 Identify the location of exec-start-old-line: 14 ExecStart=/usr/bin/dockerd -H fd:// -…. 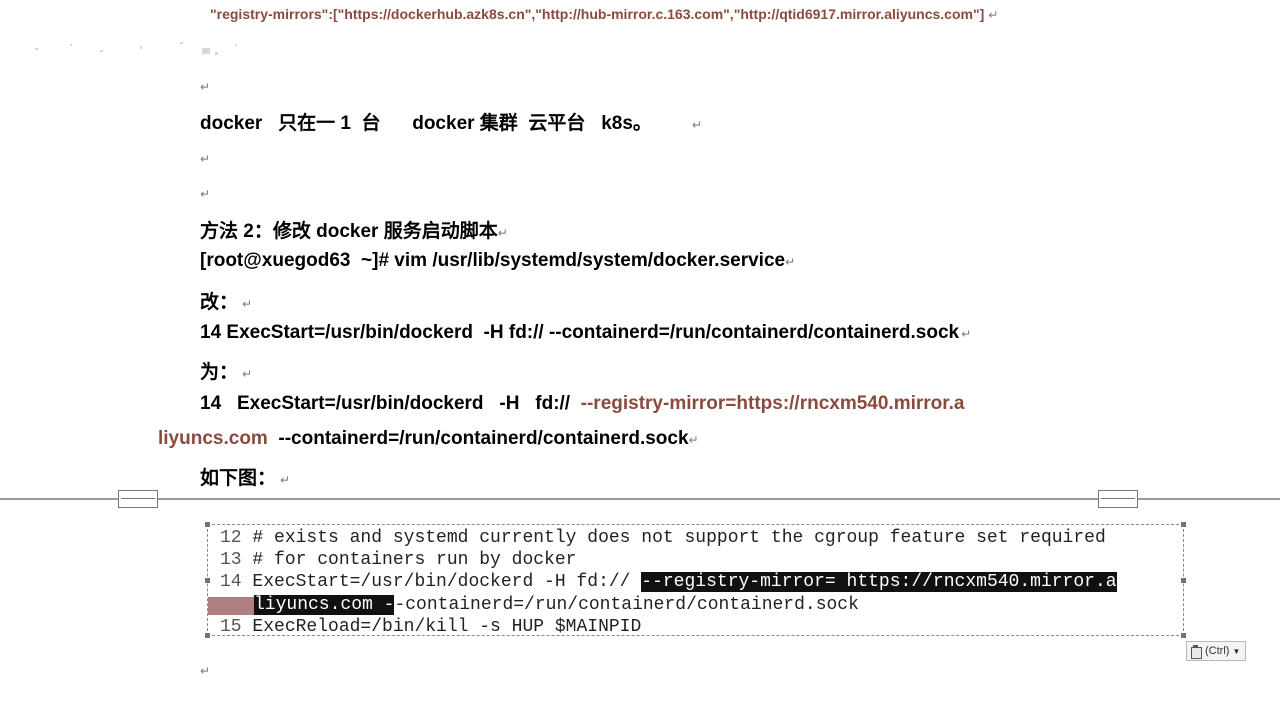
(586, 332).